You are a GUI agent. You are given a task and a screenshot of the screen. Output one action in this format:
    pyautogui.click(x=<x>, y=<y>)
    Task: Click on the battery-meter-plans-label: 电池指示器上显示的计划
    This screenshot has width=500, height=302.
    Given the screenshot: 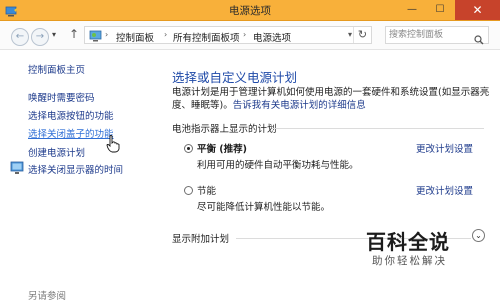 What is the action you would take?
    pyautogui.click(x=224, y=129)
    